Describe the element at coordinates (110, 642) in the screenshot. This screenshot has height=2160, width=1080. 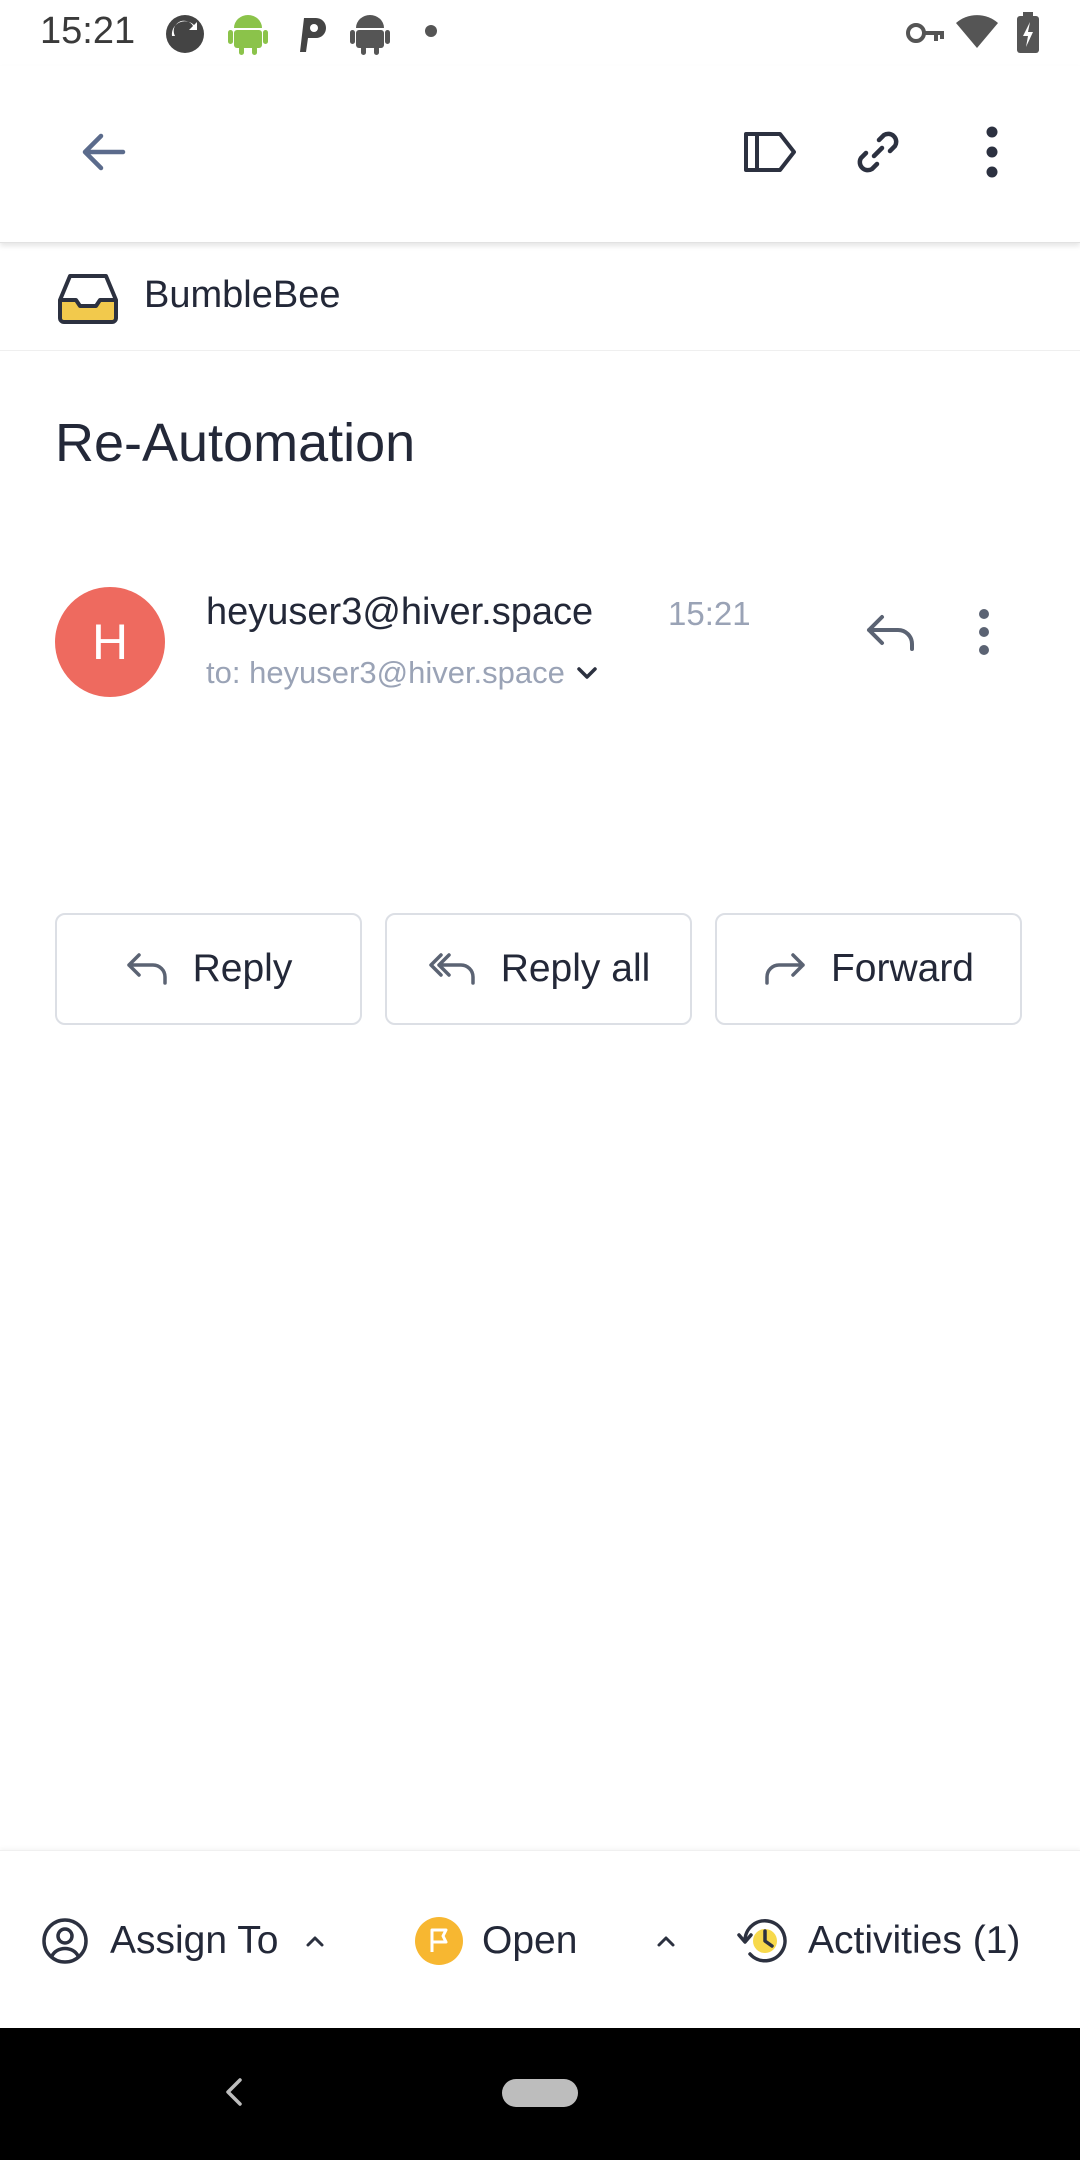
I see `sender-avatar: H` at that location.